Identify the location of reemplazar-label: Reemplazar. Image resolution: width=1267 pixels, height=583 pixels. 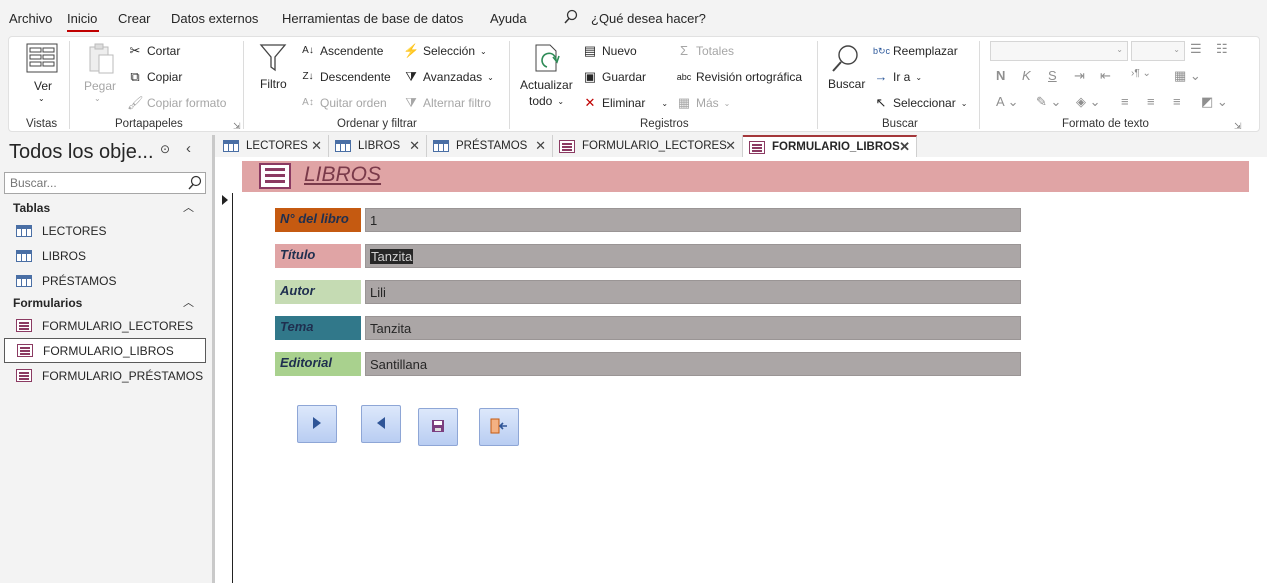
(925, 51).